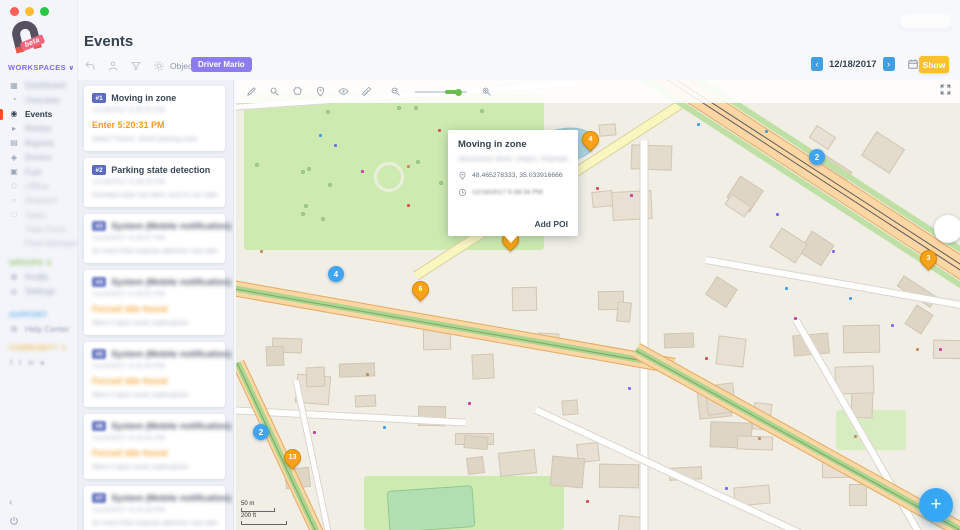  Describe the element at coordinates (130, 453) in the screenshot. I see `event-highlight: Forced idle found` at that location.